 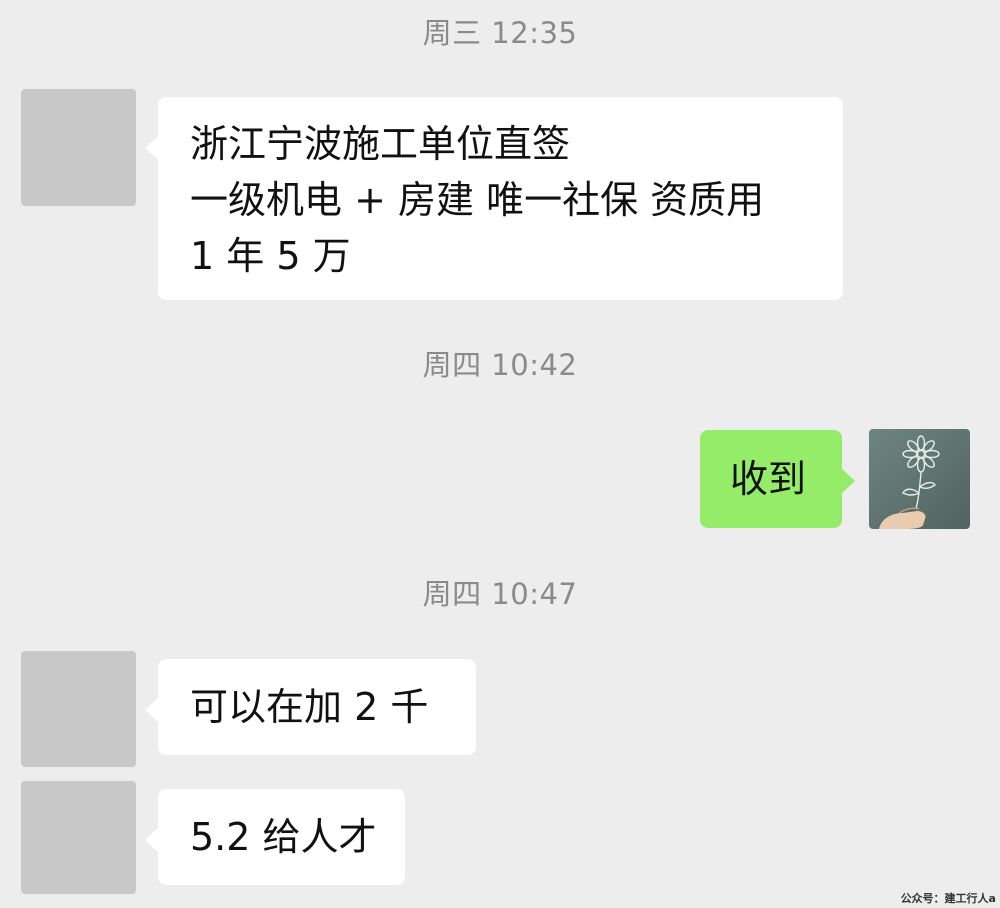 I want to click on message-bubble-incoming: 可以在加 2 千, so click(x=310, y=707).